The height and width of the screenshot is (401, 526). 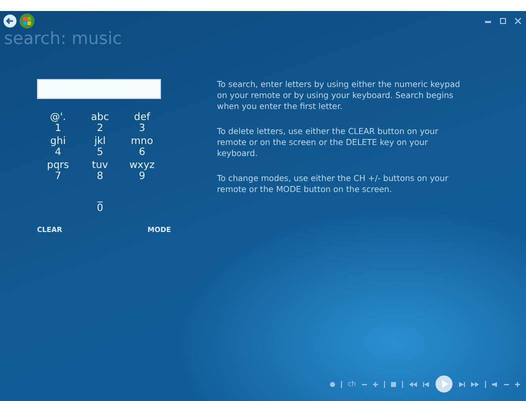 I want to click on keypad-key: wxyz 9, so click(x=142, y=171).